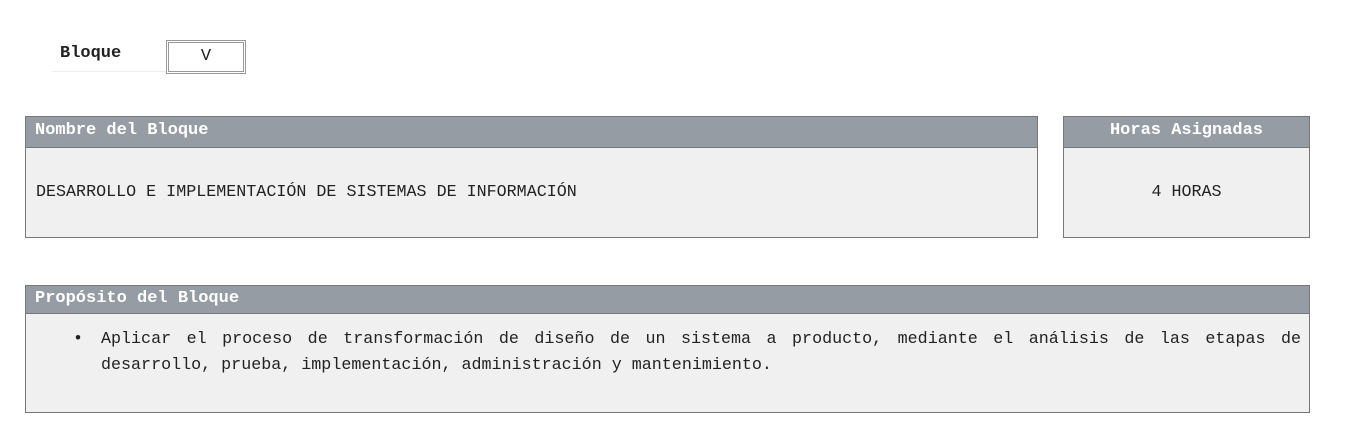  Describe the element at coordinates (1186, 177) in the screenshot. I see `horas-table: Horas Asignadas 4 HORAS` at that location.